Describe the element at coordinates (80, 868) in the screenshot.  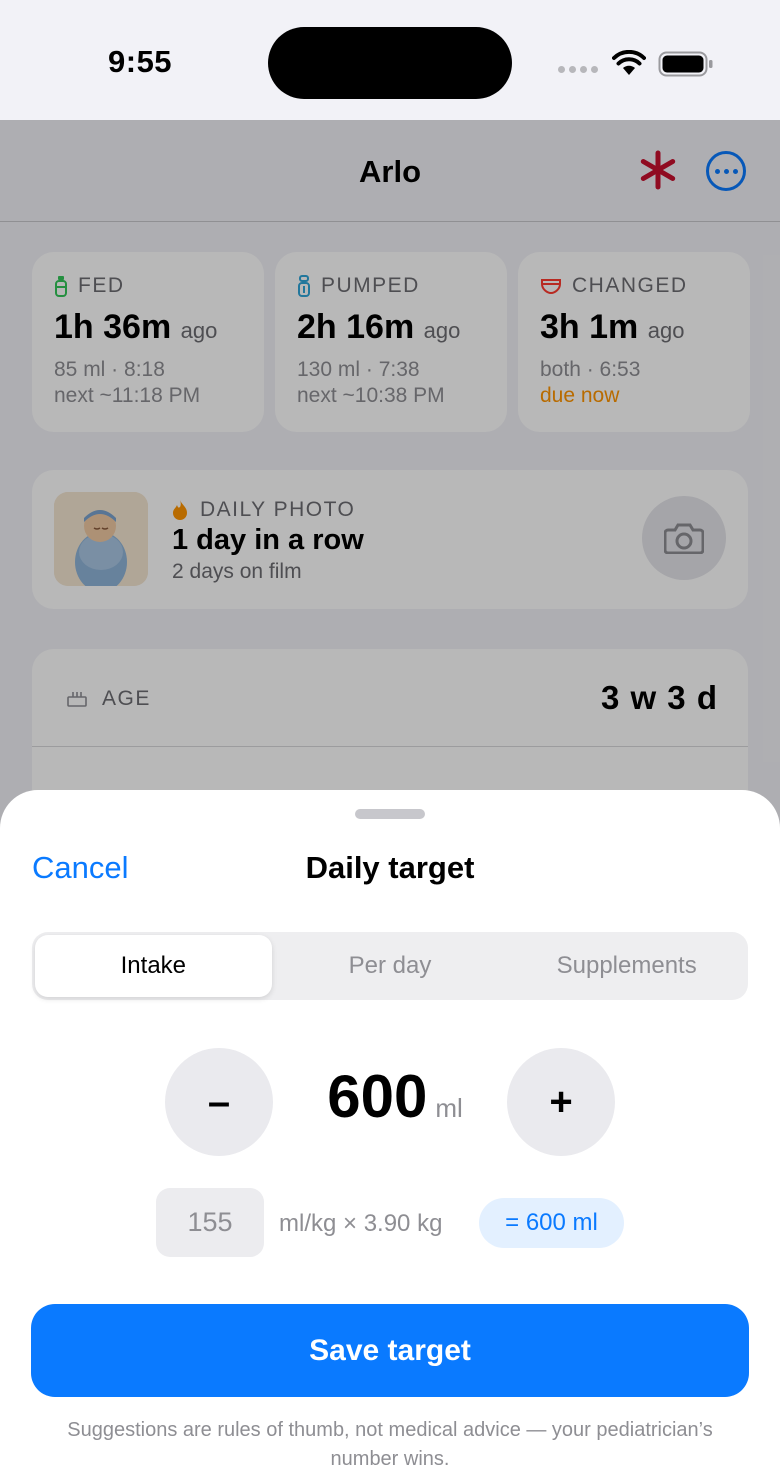
I see `cancel-button: Cancel` at that location.